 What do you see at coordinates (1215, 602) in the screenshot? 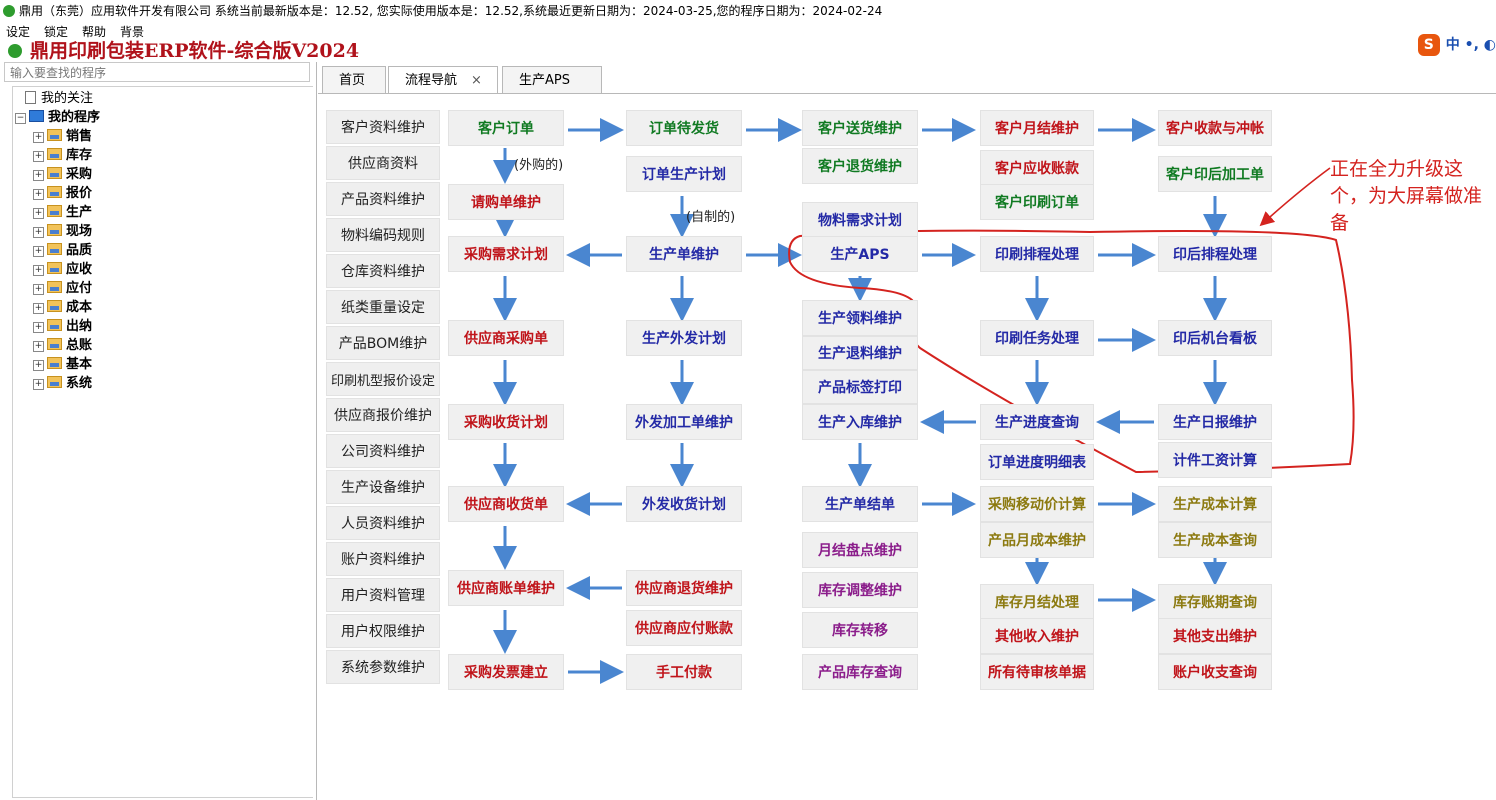
I see `flow-stock-period-query: 库存账期查询` at bounding box center [1215, 602].